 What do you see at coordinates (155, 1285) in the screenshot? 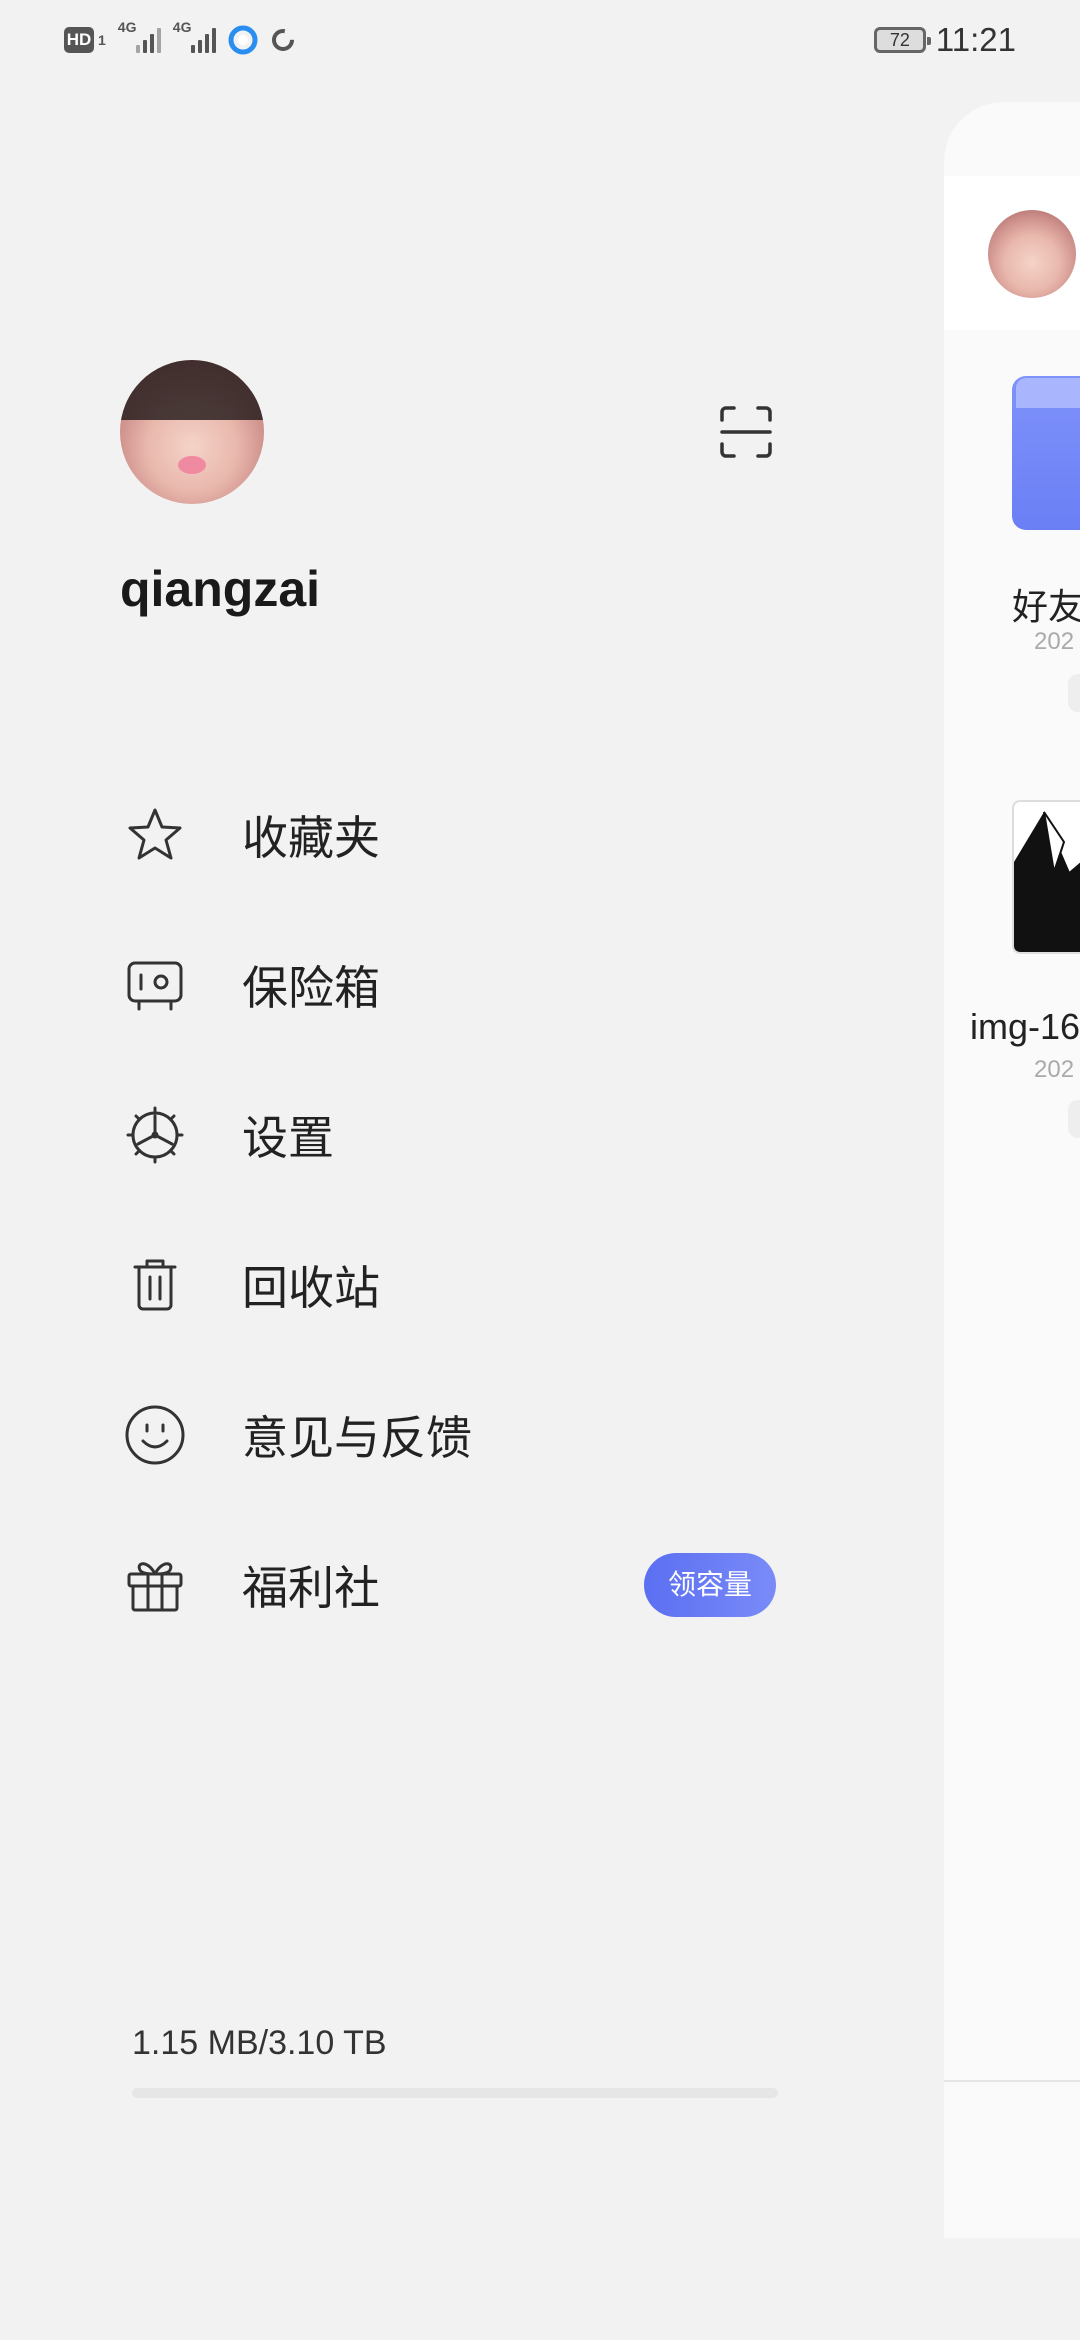
I see `trash-icon` at bounding box center [155, 1285].